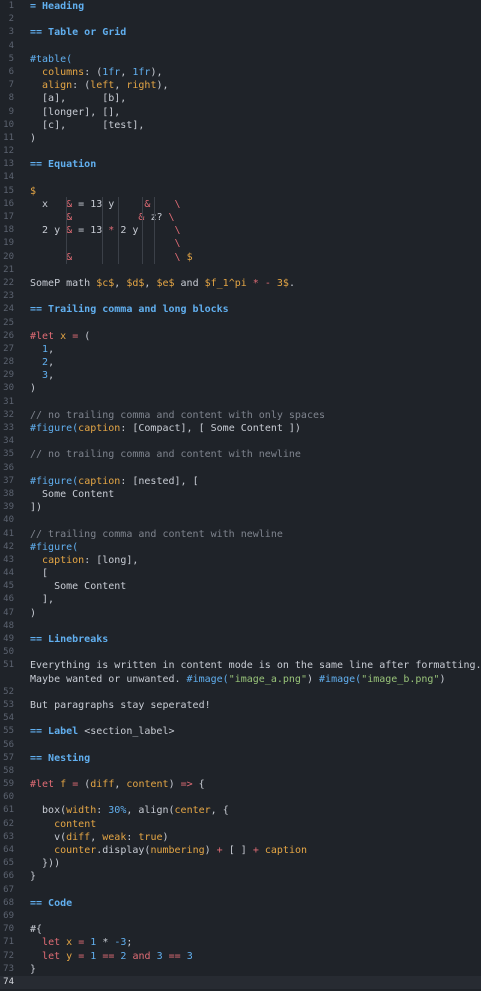  I want to click on line-number: 10, so click(8, 124).